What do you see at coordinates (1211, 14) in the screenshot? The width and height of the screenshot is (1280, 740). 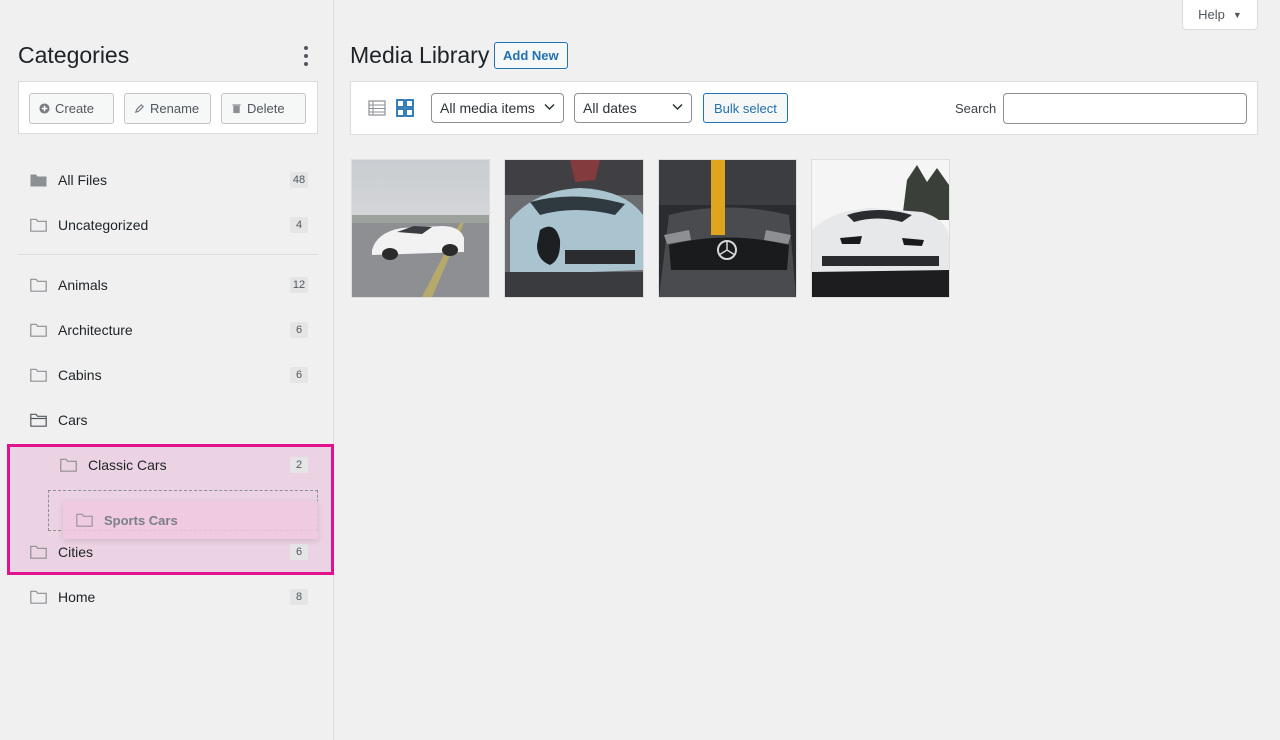 I see `help-label: Help` at bounding box center [1211, 14].